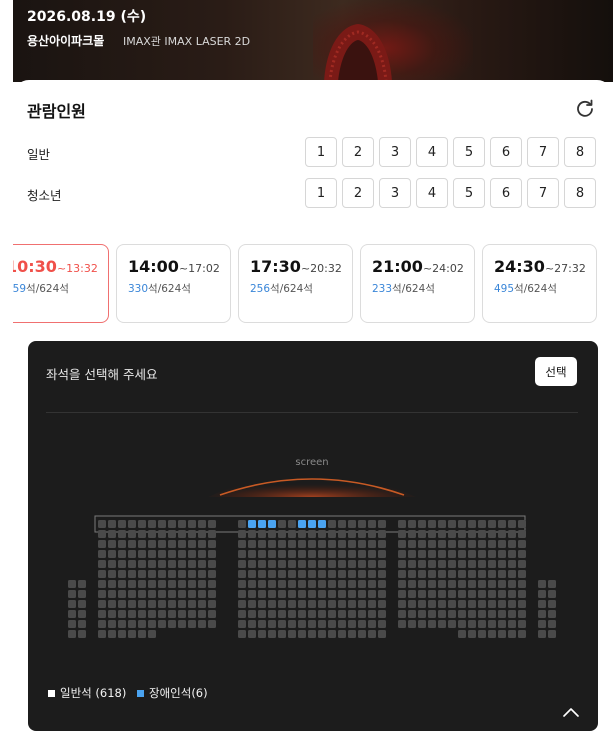 The image size is (615, 747). I want to click on youth-count-7: 7, so click(543, 193).